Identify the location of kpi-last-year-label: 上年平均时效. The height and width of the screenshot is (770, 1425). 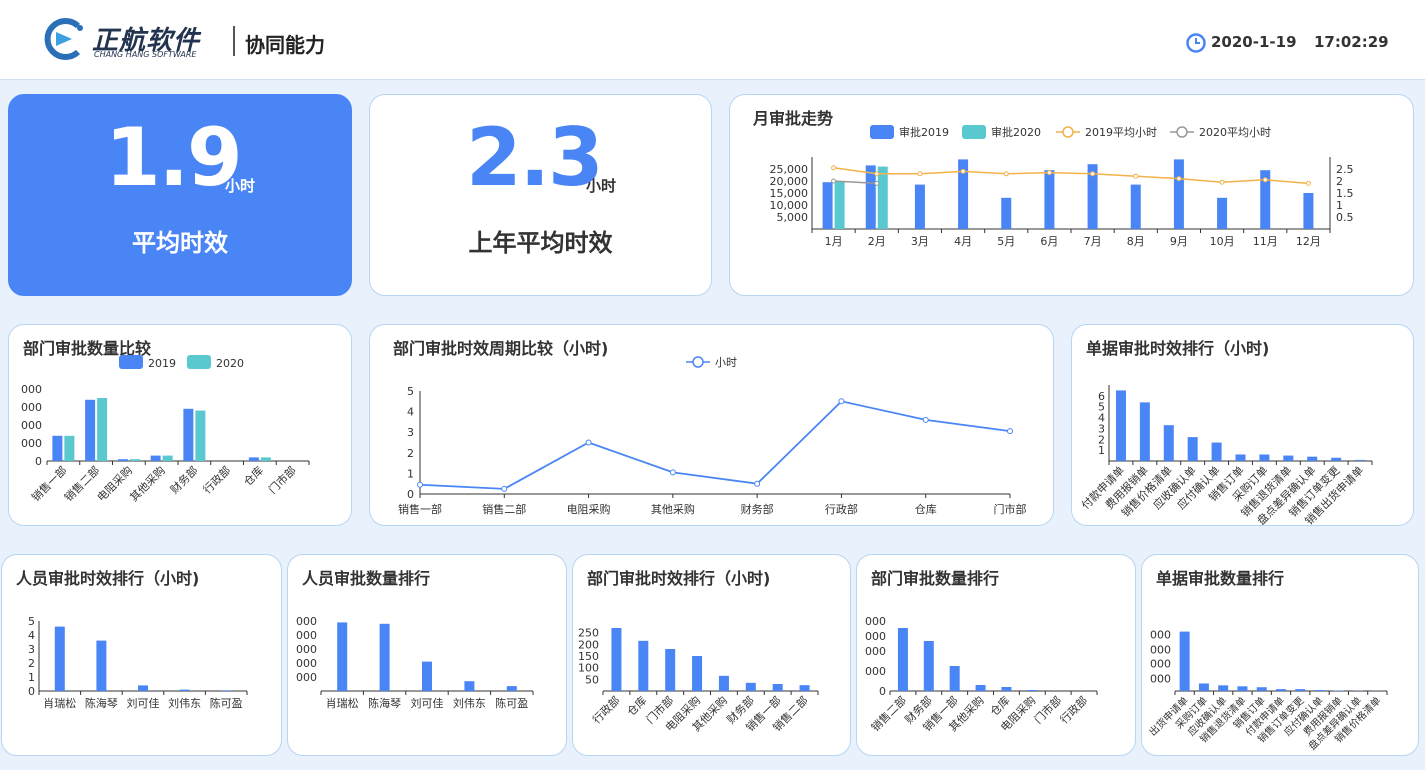
(540, 243).